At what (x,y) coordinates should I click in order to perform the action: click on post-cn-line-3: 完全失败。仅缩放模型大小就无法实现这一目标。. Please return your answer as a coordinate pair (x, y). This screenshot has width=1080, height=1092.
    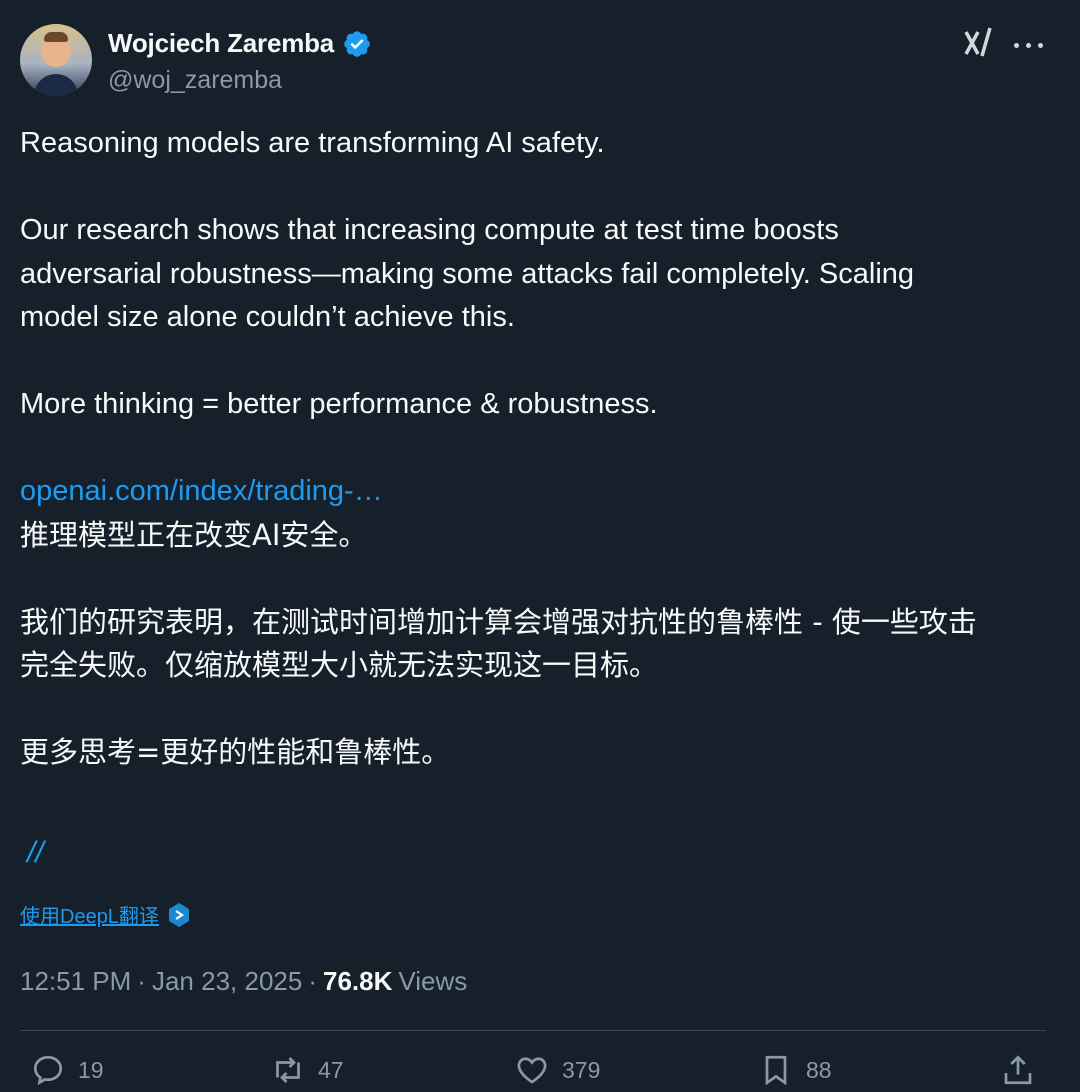
    Looking at the image, I should click on (339, 665).